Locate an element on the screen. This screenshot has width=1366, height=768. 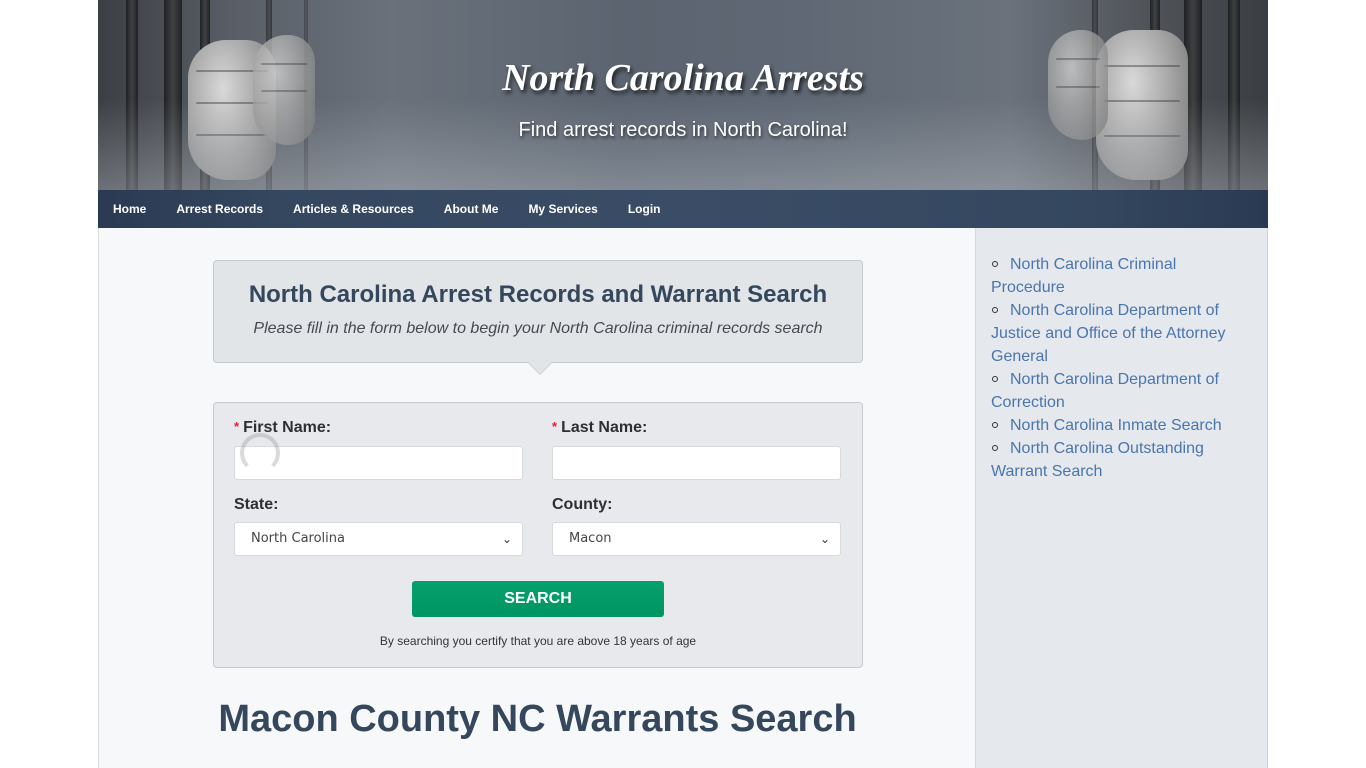
sidebar-link-item: North Carolina Department of Correction is located at coordinates (1122, 391).